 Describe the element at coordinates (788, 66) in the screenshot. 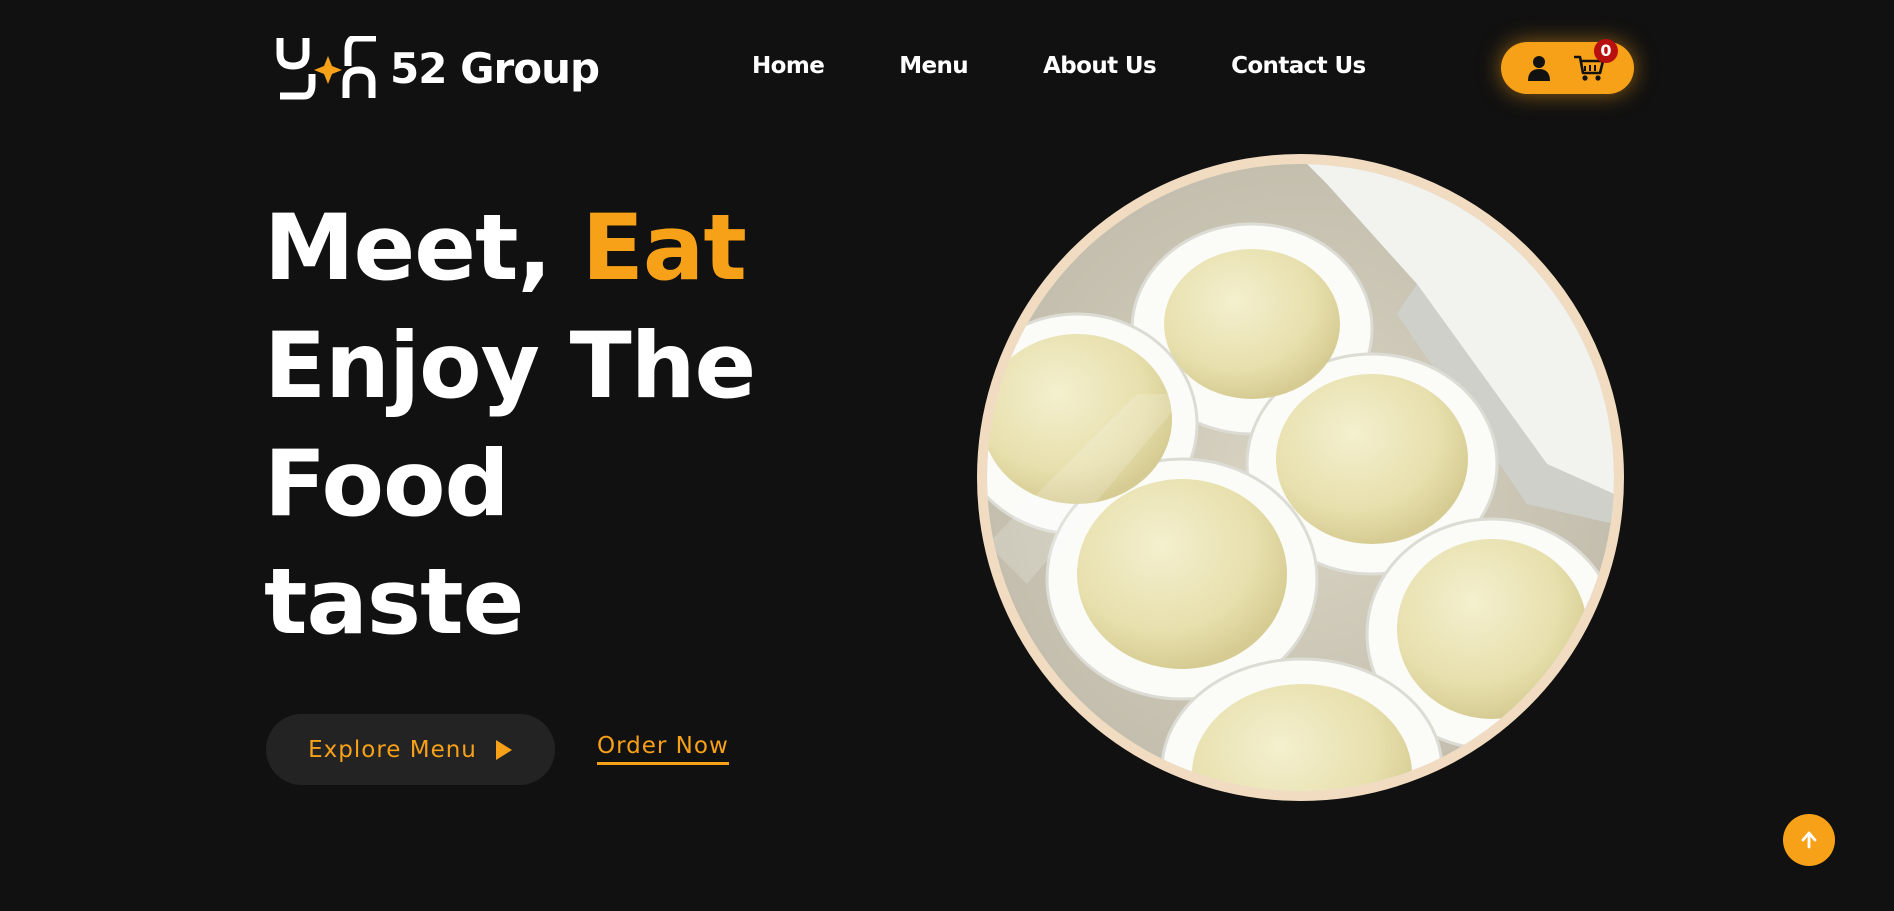

I see `nav-home: Home` at that location.